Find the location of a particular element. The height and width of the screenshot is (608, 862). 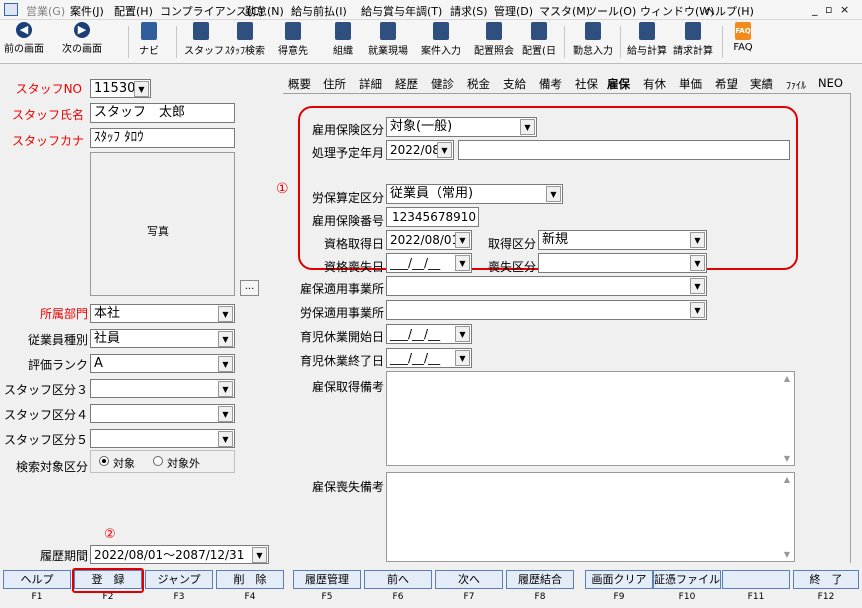

navi-button: ナビ is located at coordinates (149, 39).